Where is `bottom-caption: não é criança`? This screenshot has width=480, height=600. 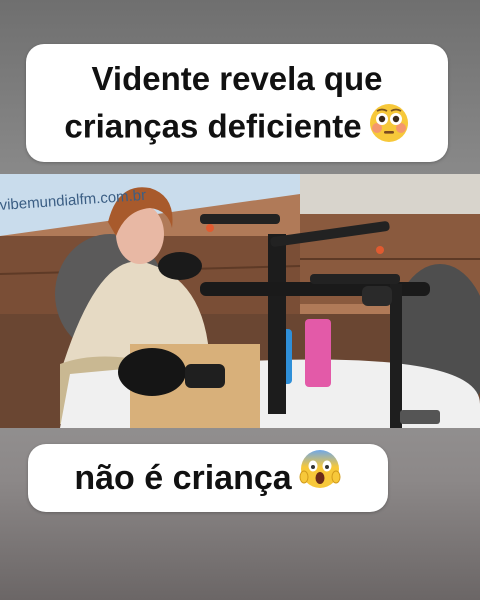 bottom-caption: não é criança is located at coordinates (208, 478).